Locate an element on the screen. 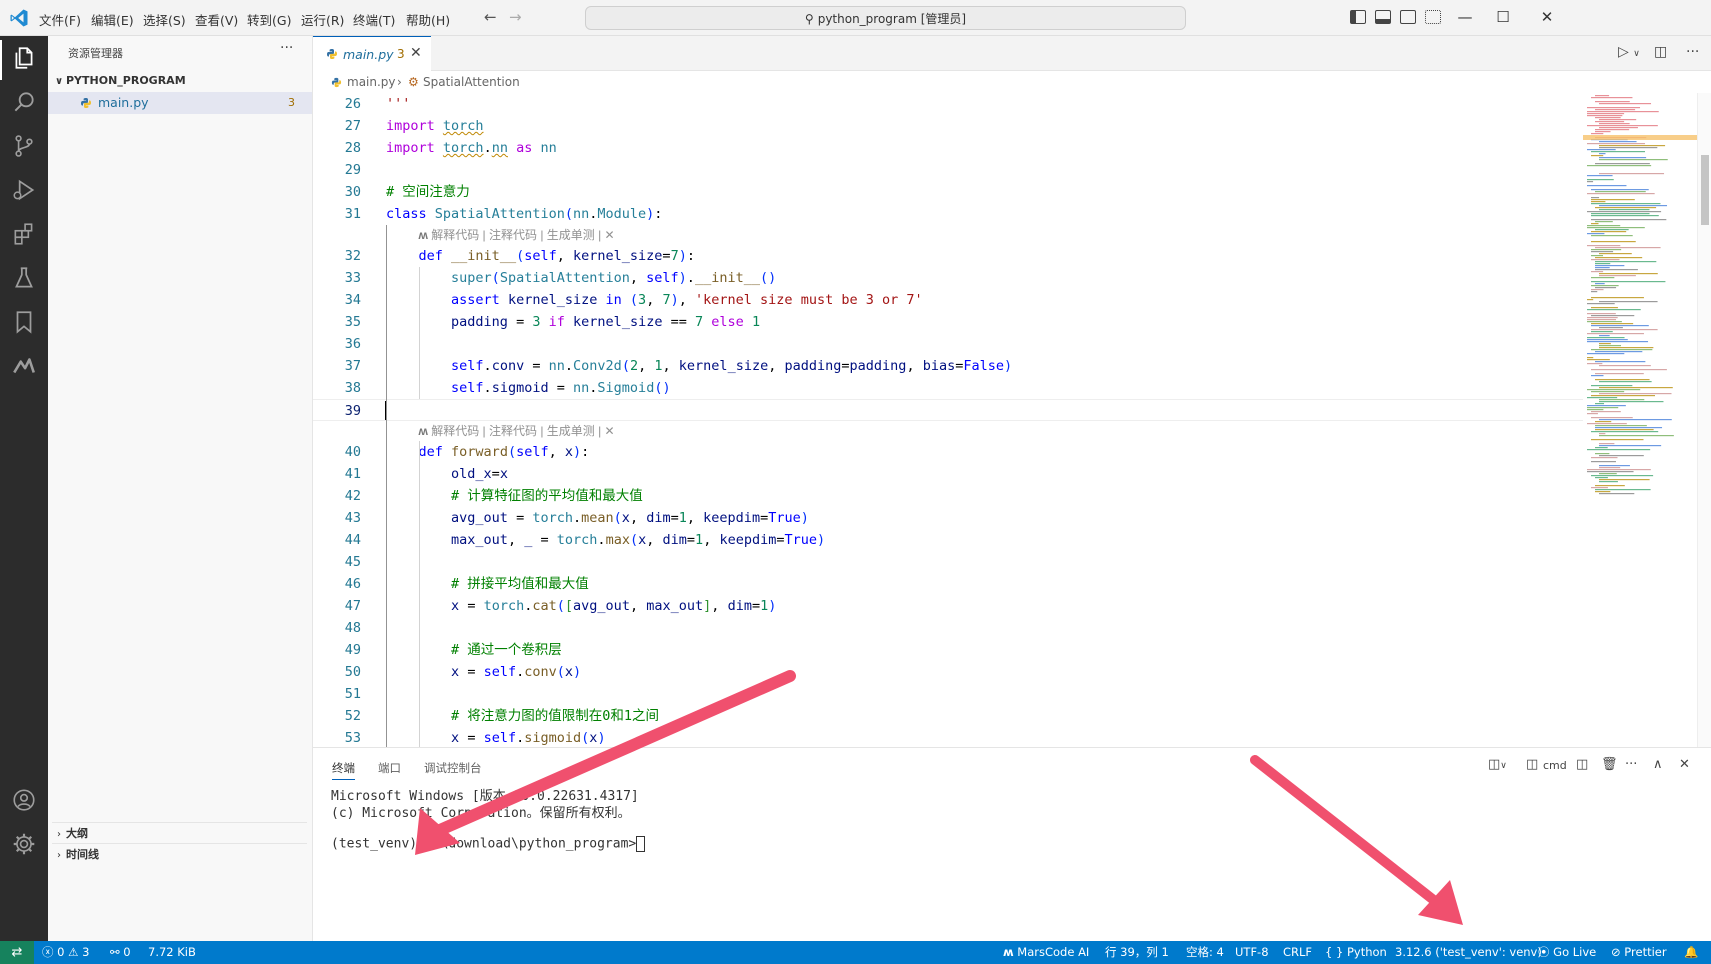 The image size is (1711, 964). folder-header: ∨ PYTHON_PROGRAM is located at coordinates (179, 81).